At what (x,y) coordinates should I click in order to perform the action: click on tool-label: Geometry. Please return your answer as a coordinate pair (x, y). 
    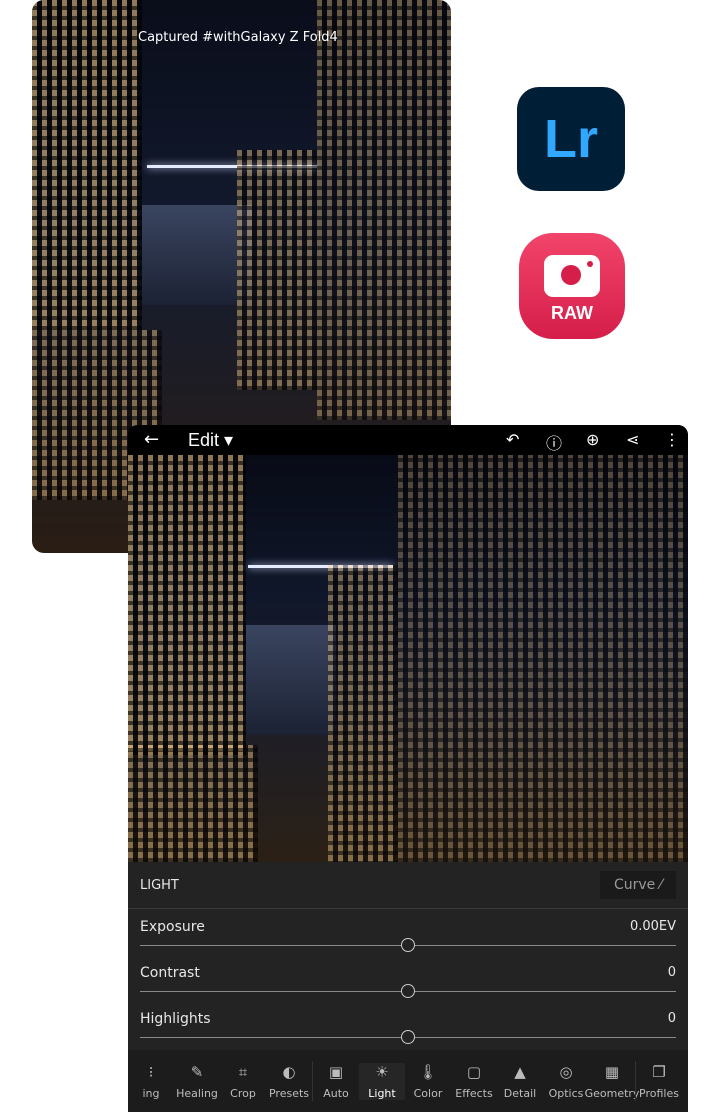
    Looking at the image, I should click on (612, 1093).